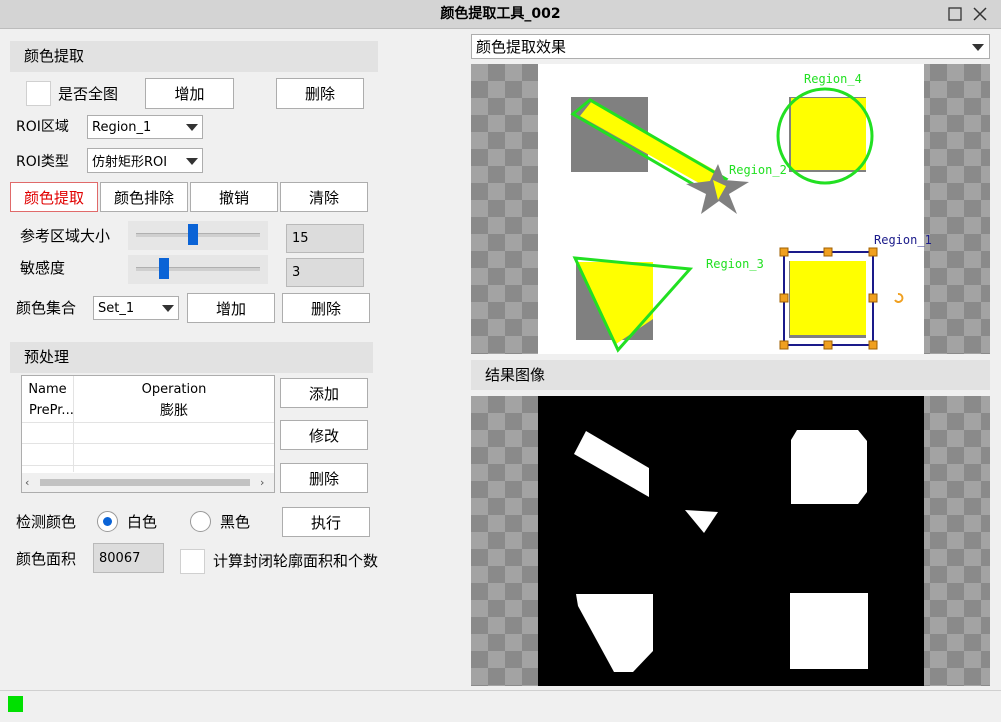 This screenshot has width=1001, height=722. What do you see at coordinates (145, 482) in the screenshot?
I see `scrollbar-thumb` at bounding box center [145, 482].